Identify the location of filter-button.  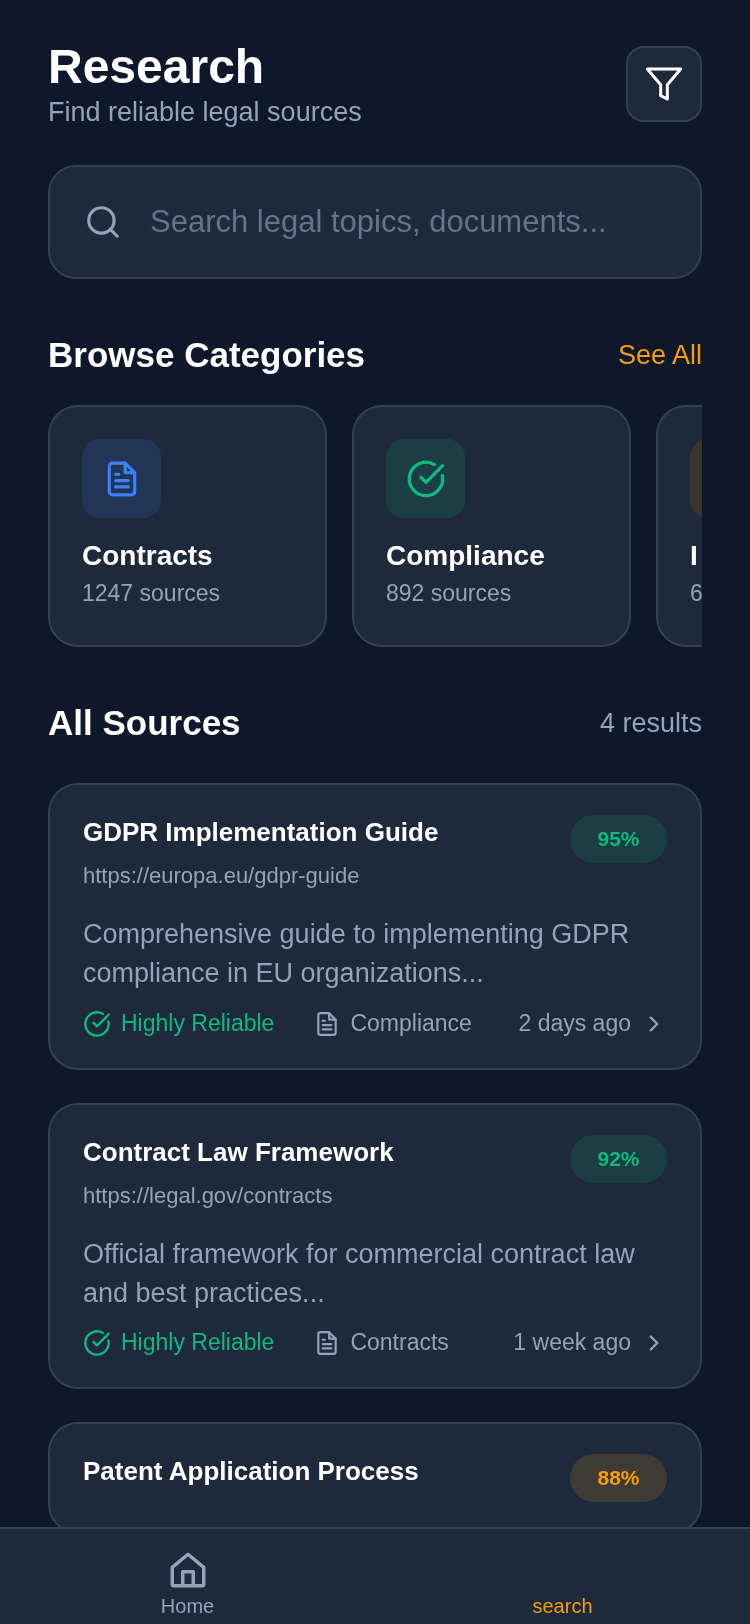
(664, 84).